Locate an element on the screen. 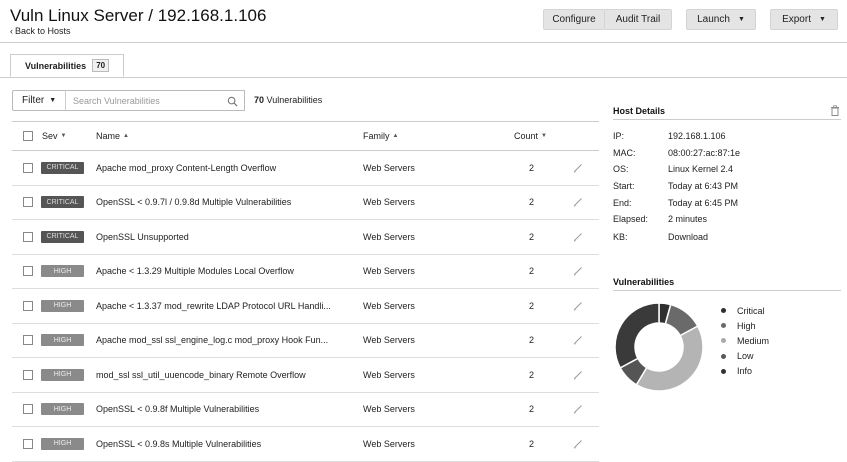 This screenshot has width=847, height=462. export-label: Export is located at coordinates (796, 19).